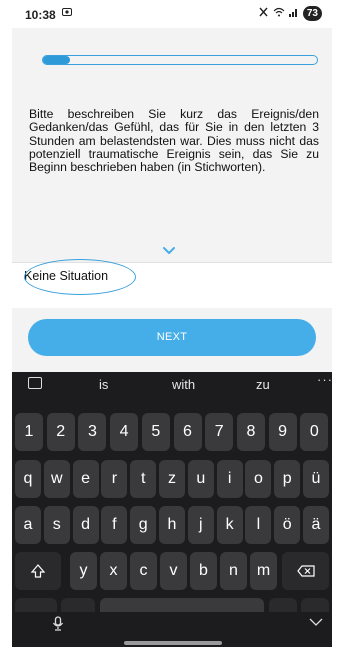 The image size is (339, 647). I want to click on key-5: 5, so click(155, 432).